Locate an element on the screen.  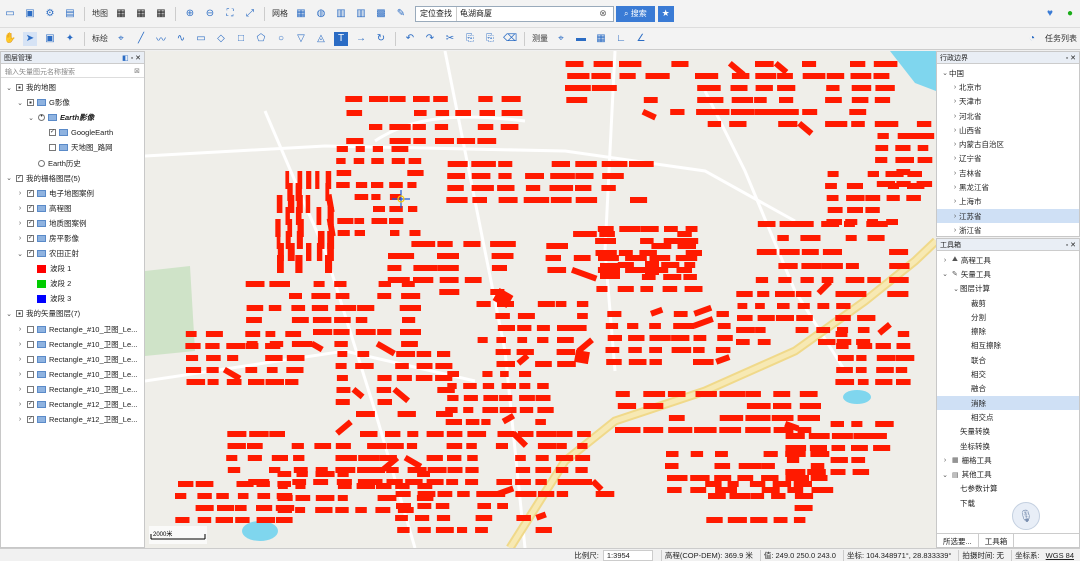
toolbox-tree-item: 相交点 is located at coordinates (1008, 417).